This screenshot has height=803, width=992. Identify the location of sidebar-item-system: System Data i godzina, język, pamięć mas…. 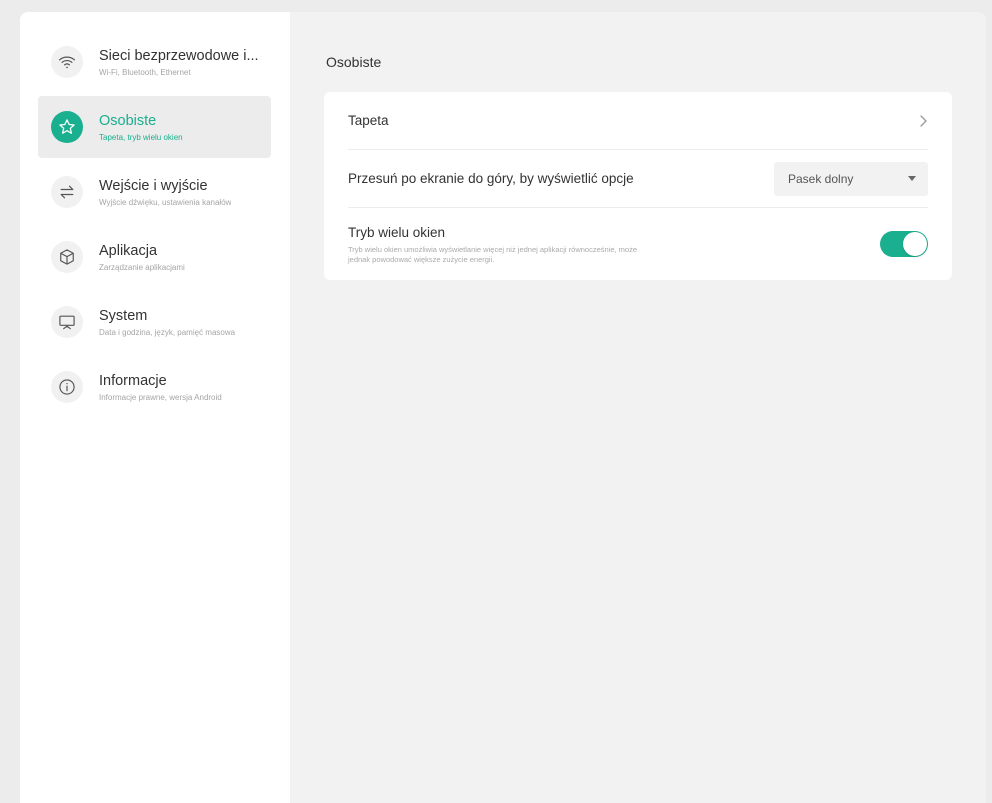
(154, 322).